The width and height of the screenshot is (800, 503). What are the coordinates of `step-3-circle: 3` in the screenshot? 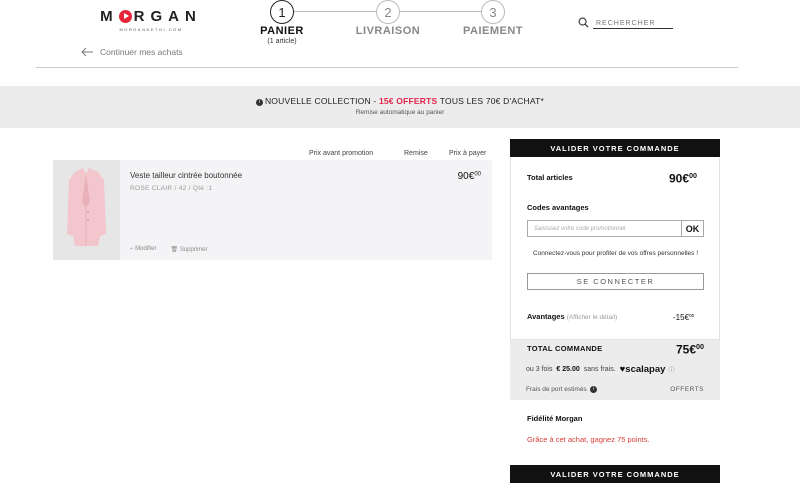 It's located at (493, 12).